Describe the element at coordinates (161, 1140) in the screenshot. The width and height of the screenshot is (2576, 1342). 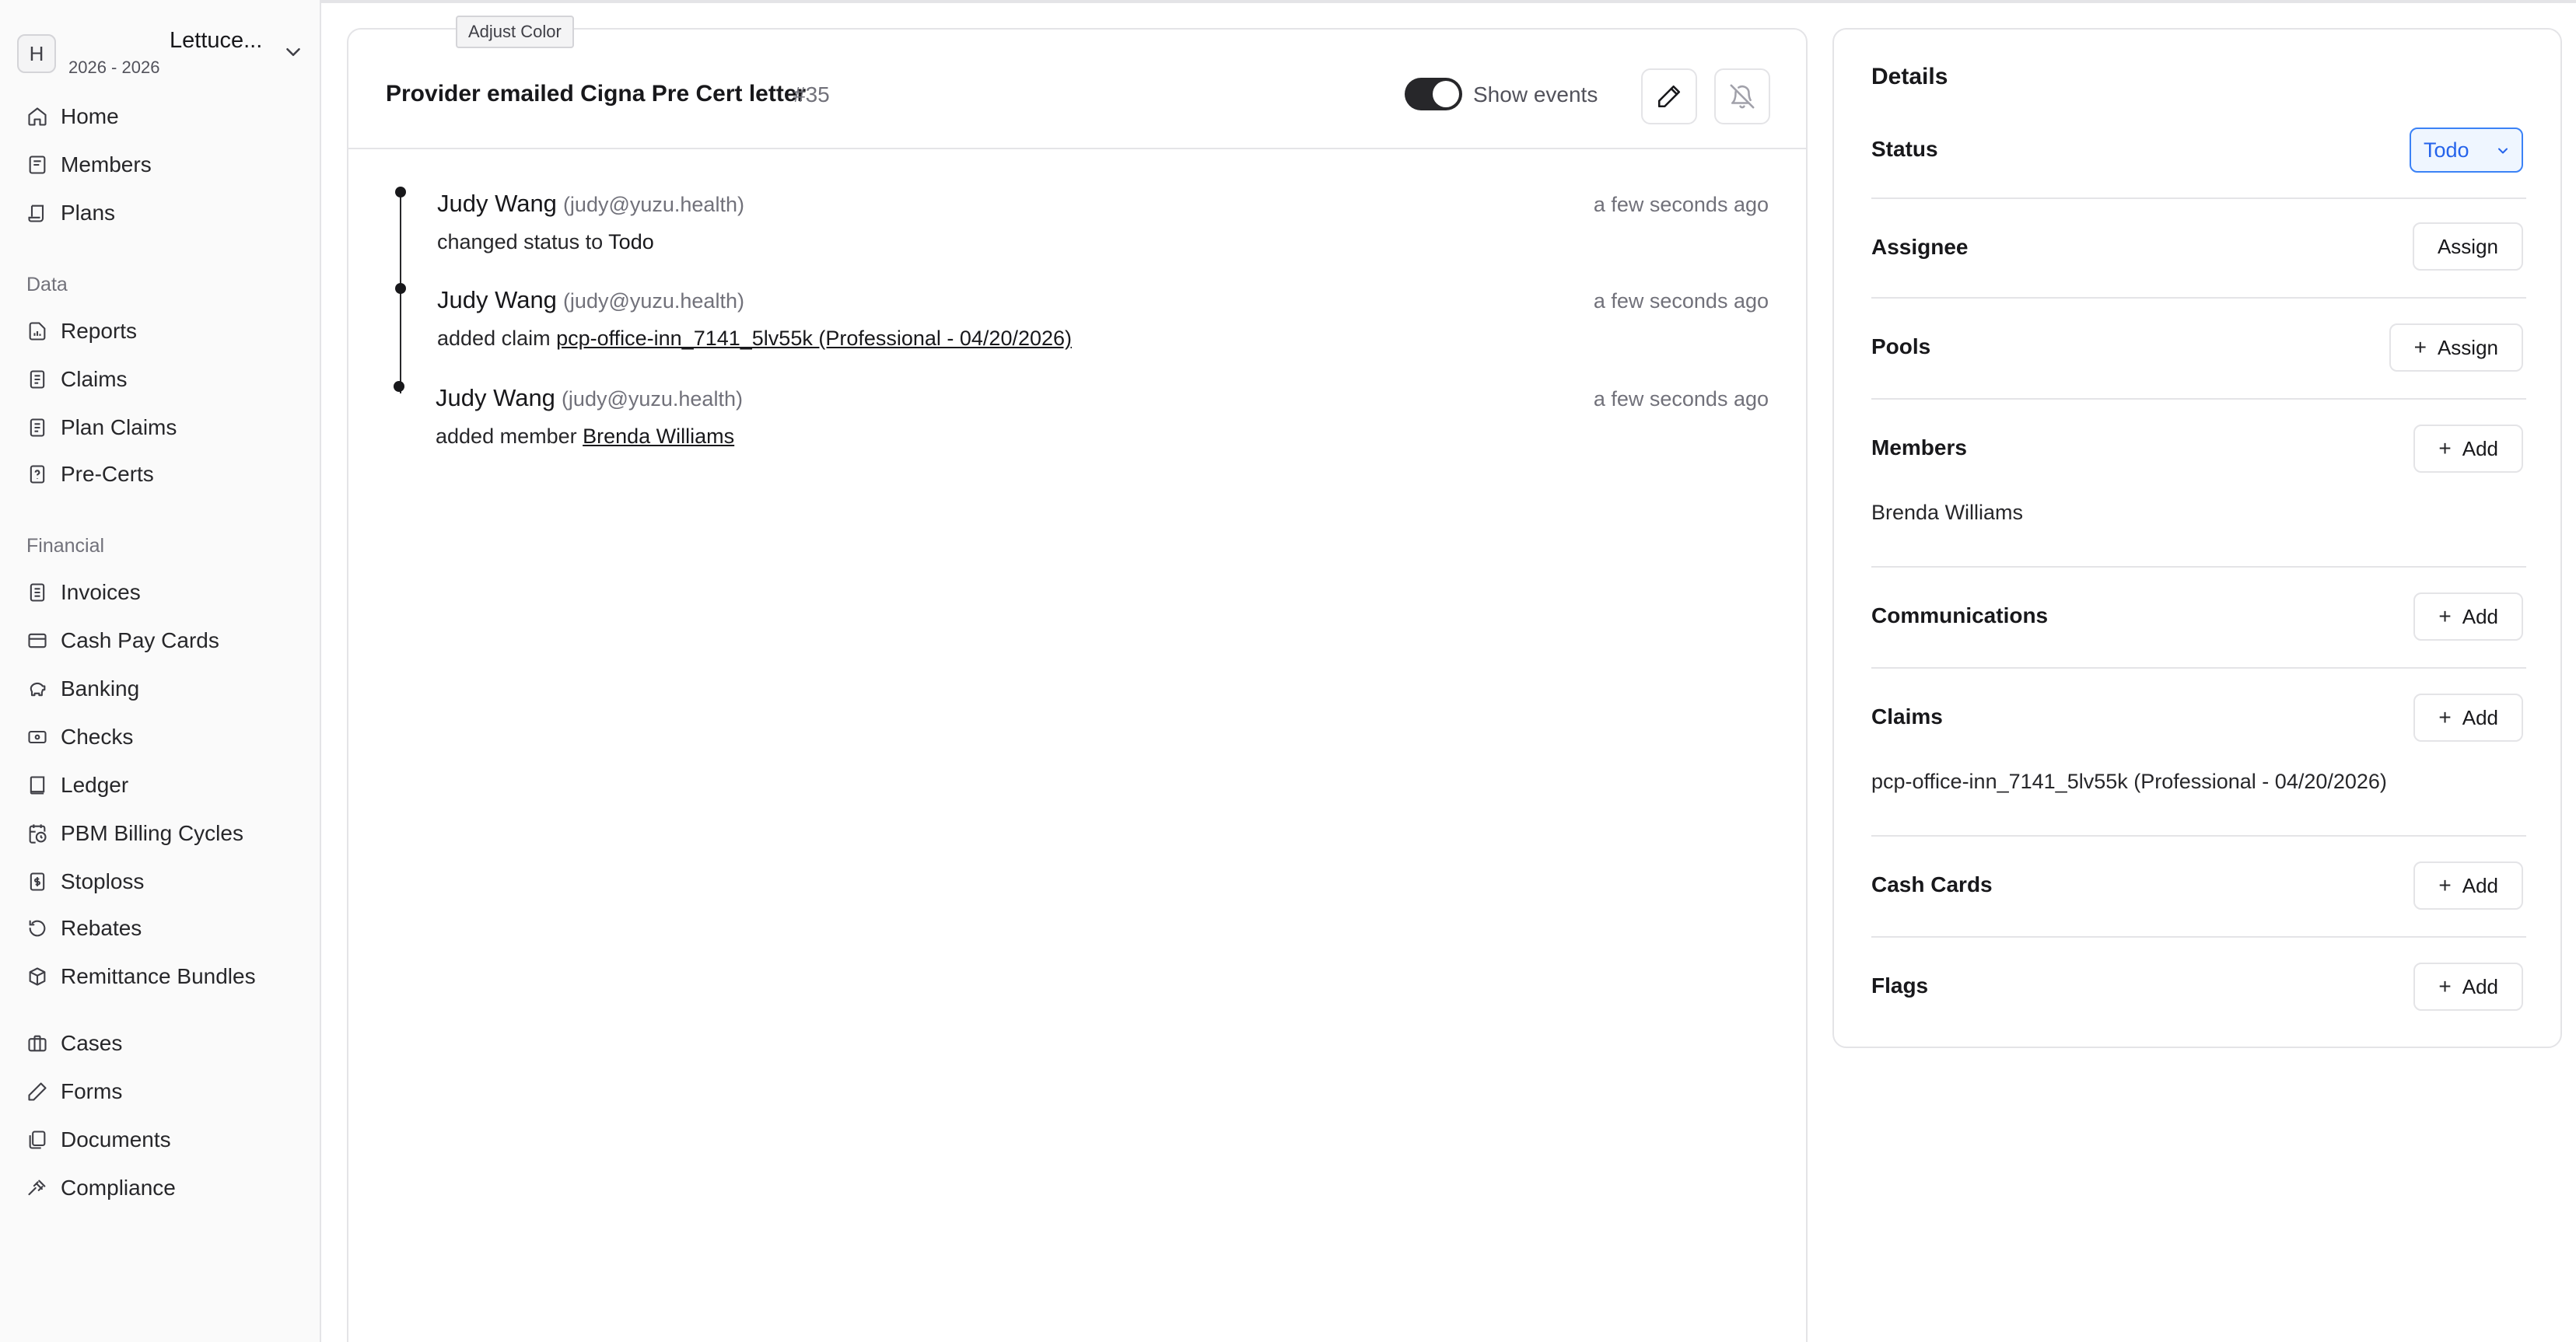
I see `sidebar-item-documents: Documents` at that location.